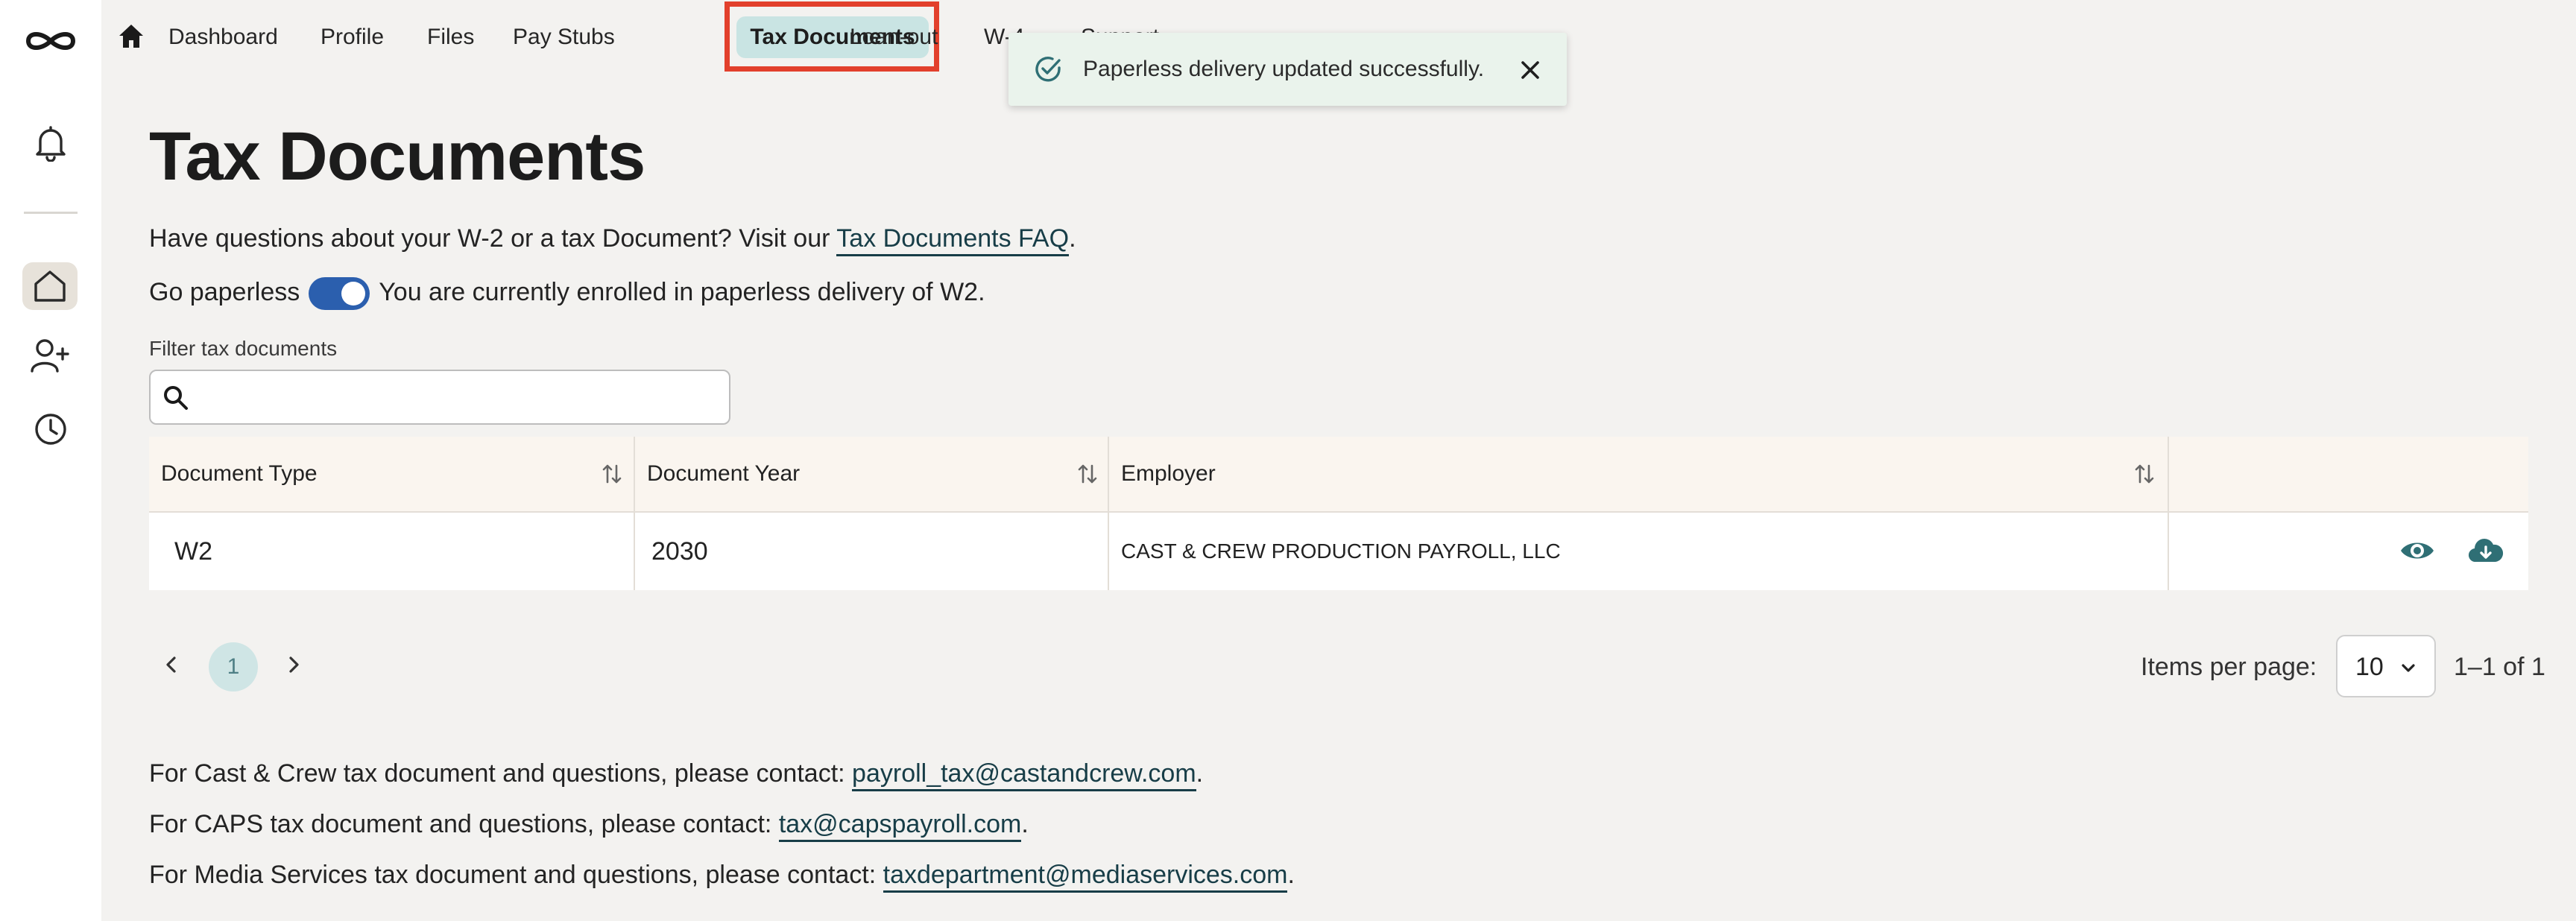 This screenshot has height=921, width=2576. What do you see at coordinates (1284, 69) in the screenshot?
I see `toast-message: Paperless delivery updated successfully.` at bounding box center [1284, 69].